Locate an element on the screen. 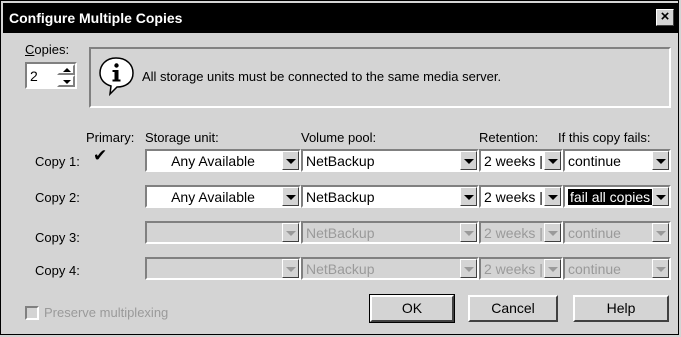 The height and width of the screenshot is (337, 681). copy-4-if-fails-value: continue is located at coordinates (594, 269).